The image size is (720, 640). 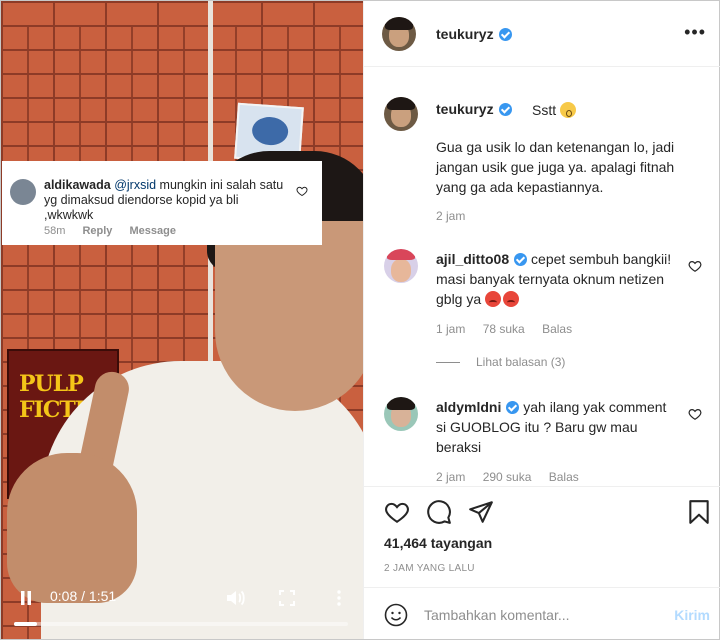 I want to click on post-actions: 41,464 tayangan 2 JAM YANG LALU, so click(x=542, y=536).